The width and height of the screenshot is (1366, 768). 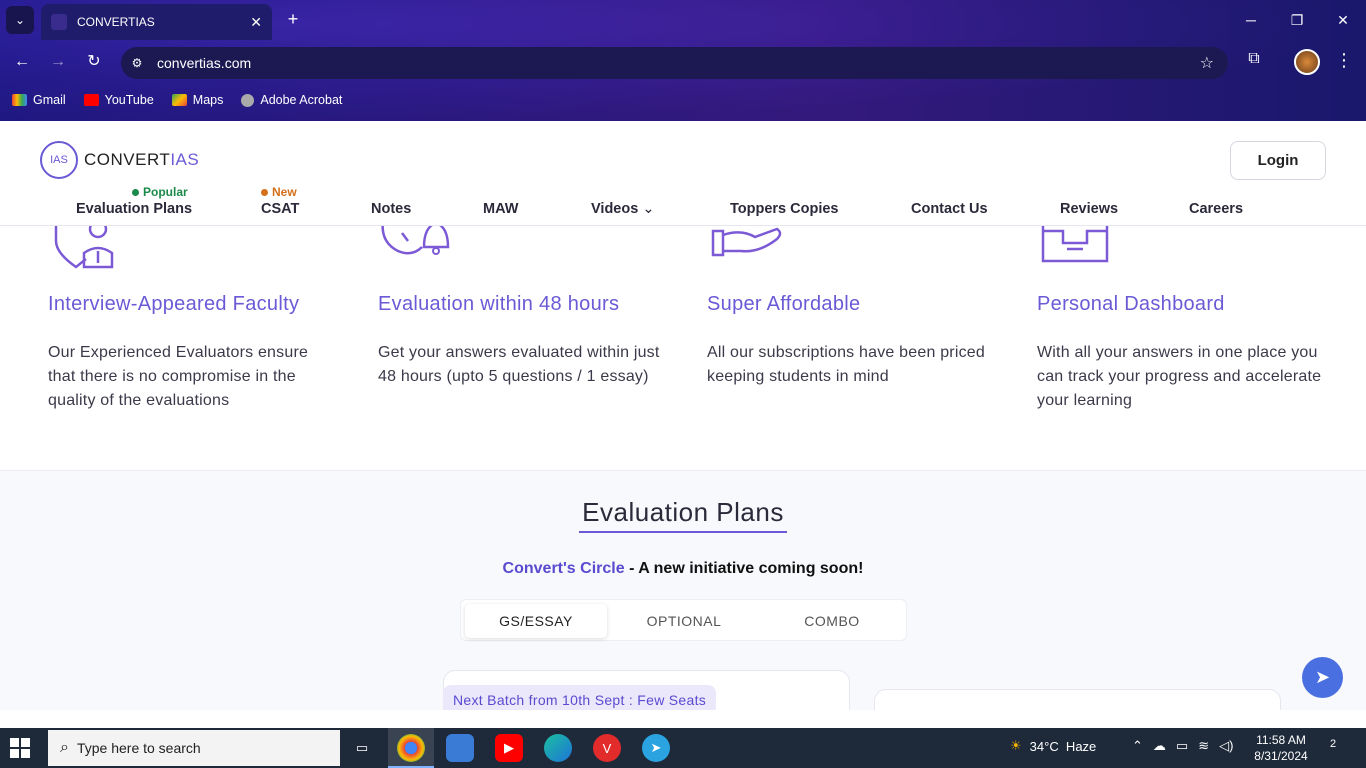 What do you see at coordinates (1254, 62) in the screenshot?
I see `extensions-puzzle-icon: ⧉` at bounding box center [1254, 62].